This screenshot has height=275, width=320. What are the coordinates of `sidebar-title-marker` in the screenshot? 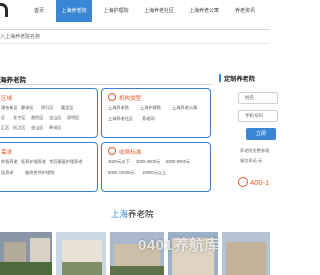 It's located at (220, 78).